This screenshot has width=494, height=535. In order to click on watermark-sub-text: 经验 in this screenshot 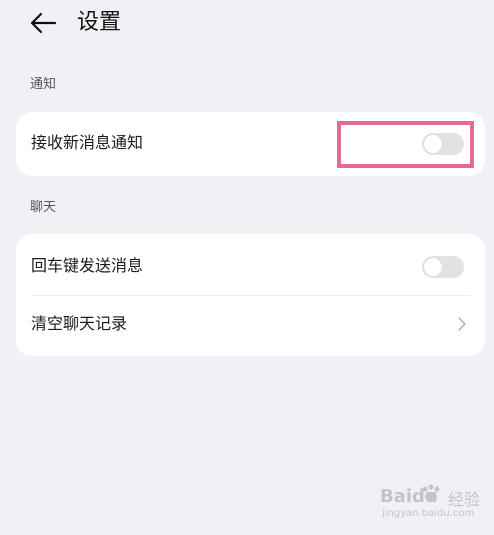, I will do `click(464, 499)`.